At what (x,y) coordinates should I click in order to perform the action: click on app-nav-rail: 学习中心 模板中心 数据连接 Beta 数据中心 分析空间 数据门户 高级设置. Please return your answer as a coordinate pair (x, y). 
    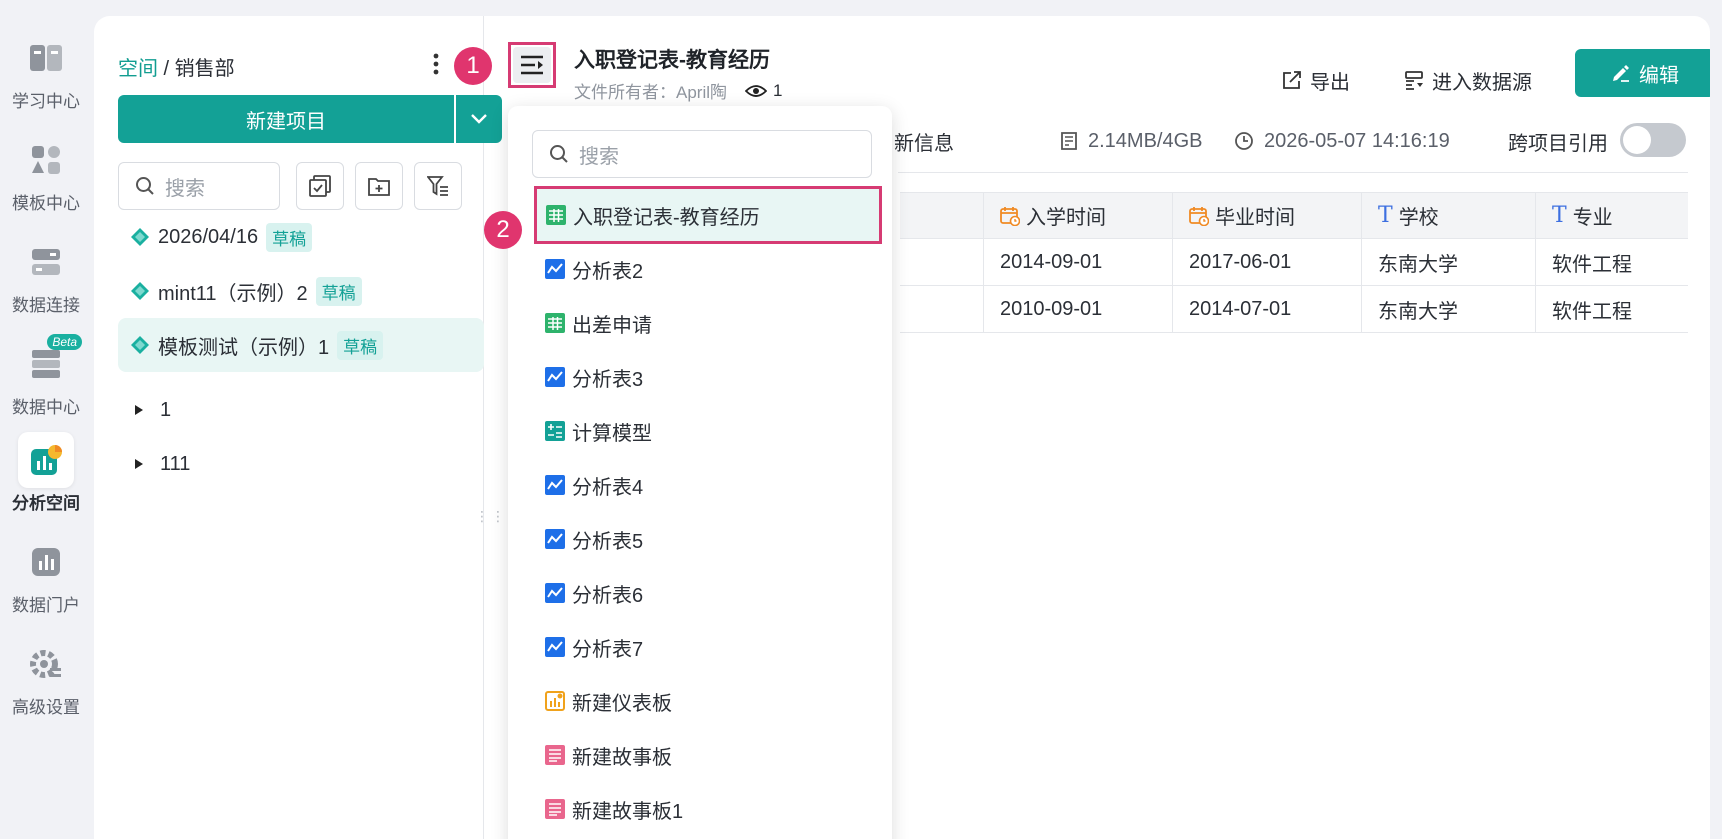
    Looking at the image, I should click on (46, 419).